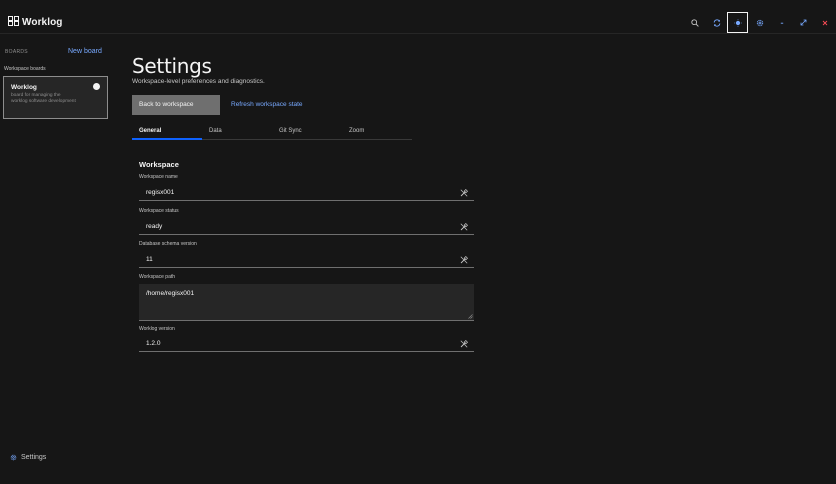  I want to click on back-to-workspace-button: Back to workspace, so click(176, 105).